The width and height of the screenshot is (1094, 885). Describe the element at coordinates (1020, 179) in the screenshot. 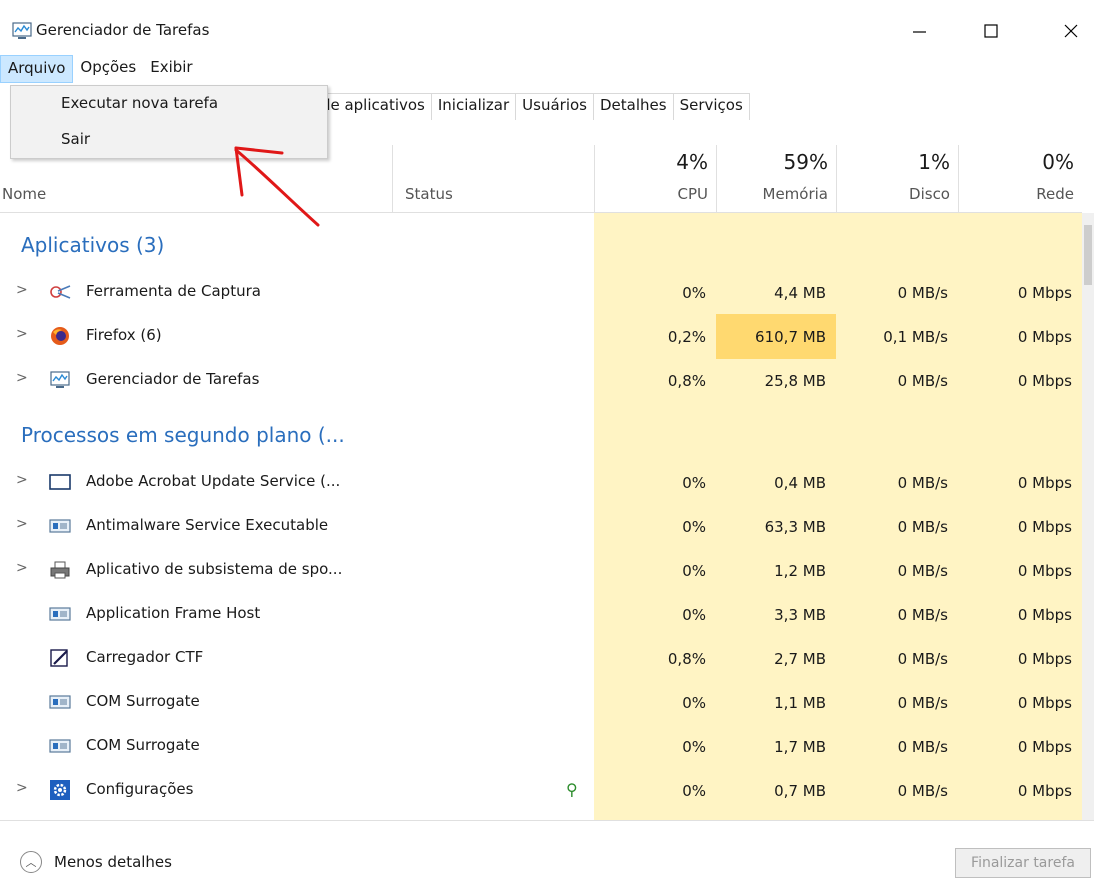

I see `column-network: 0% Rede` at that location.